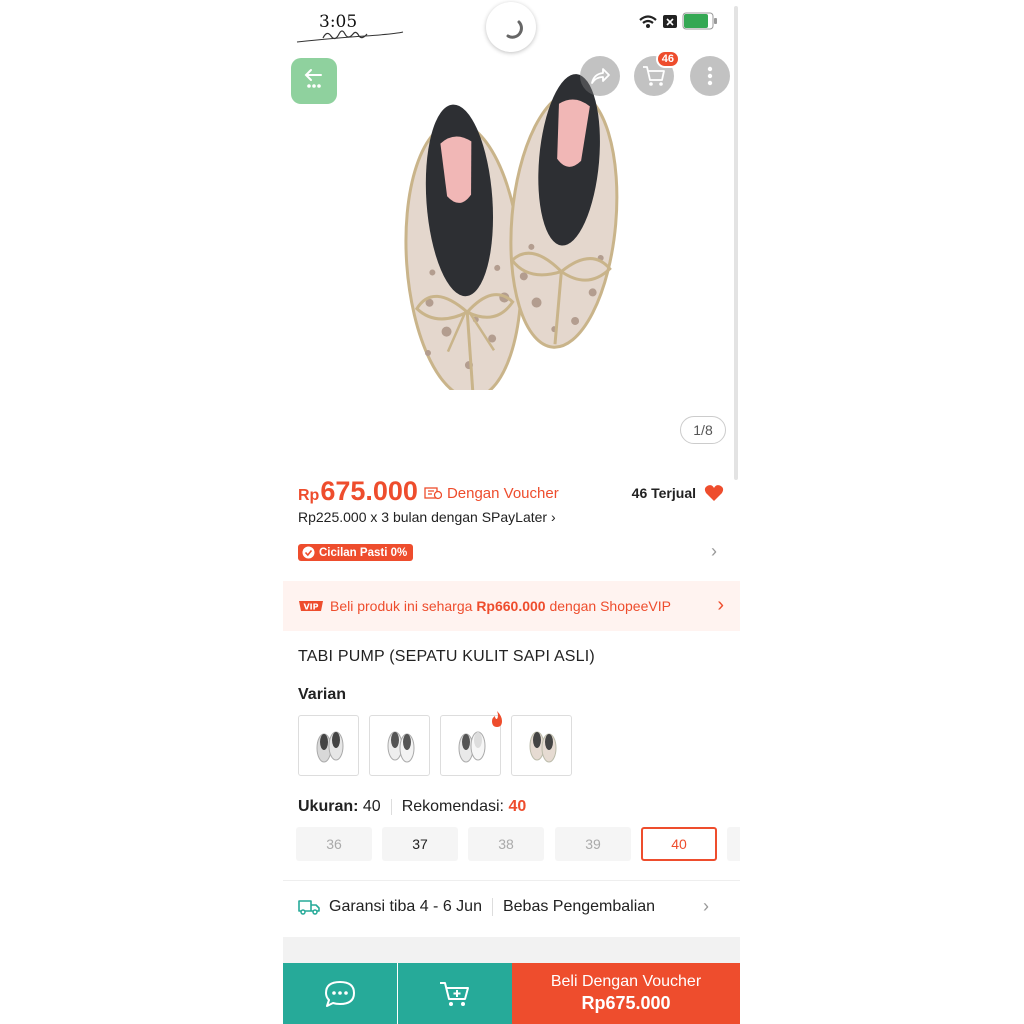 The height and width of the screenshot is (1024, 1024). I want to click on size-option-40: 40, so click(679, 844).